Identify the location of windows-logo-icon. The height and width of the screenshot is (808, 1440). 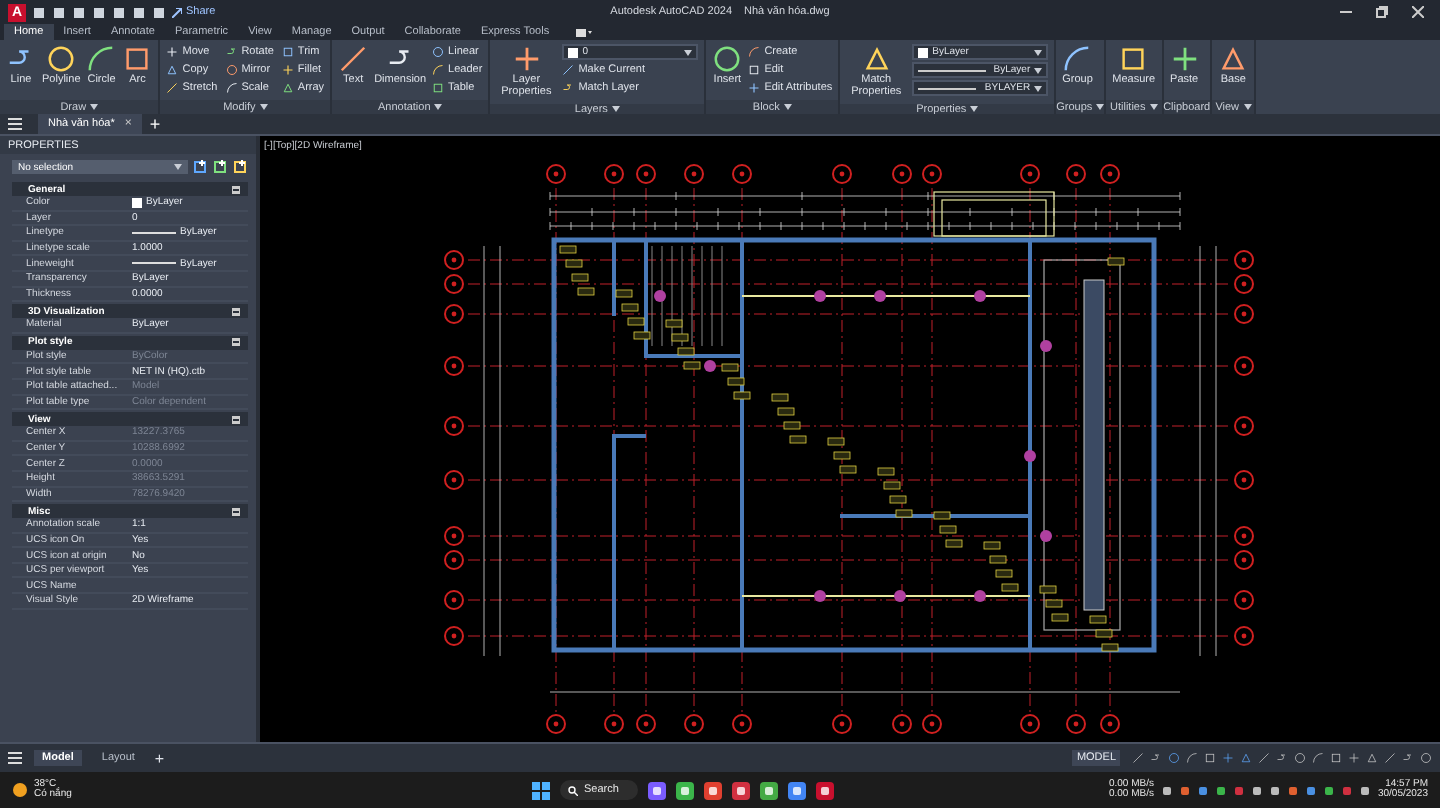
(541, 790).